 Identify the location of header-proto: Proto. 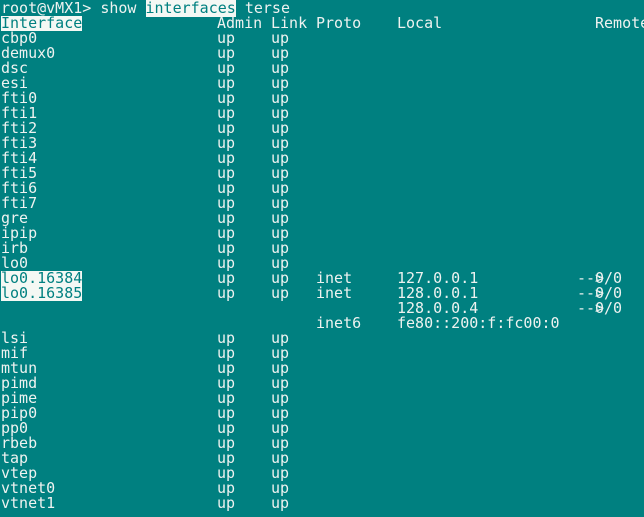
(339, 23).